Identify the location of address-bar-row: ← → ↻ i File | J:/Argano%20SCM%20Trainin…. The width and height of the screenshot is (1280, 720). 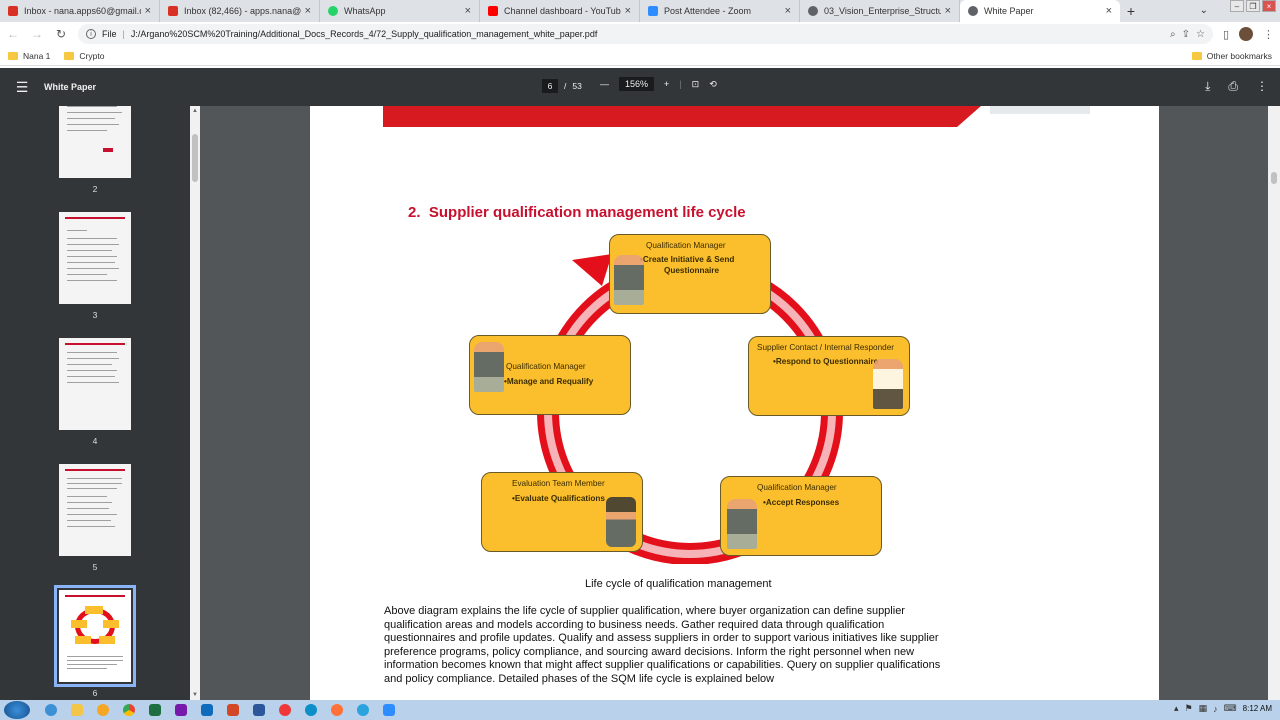
(640, 34).